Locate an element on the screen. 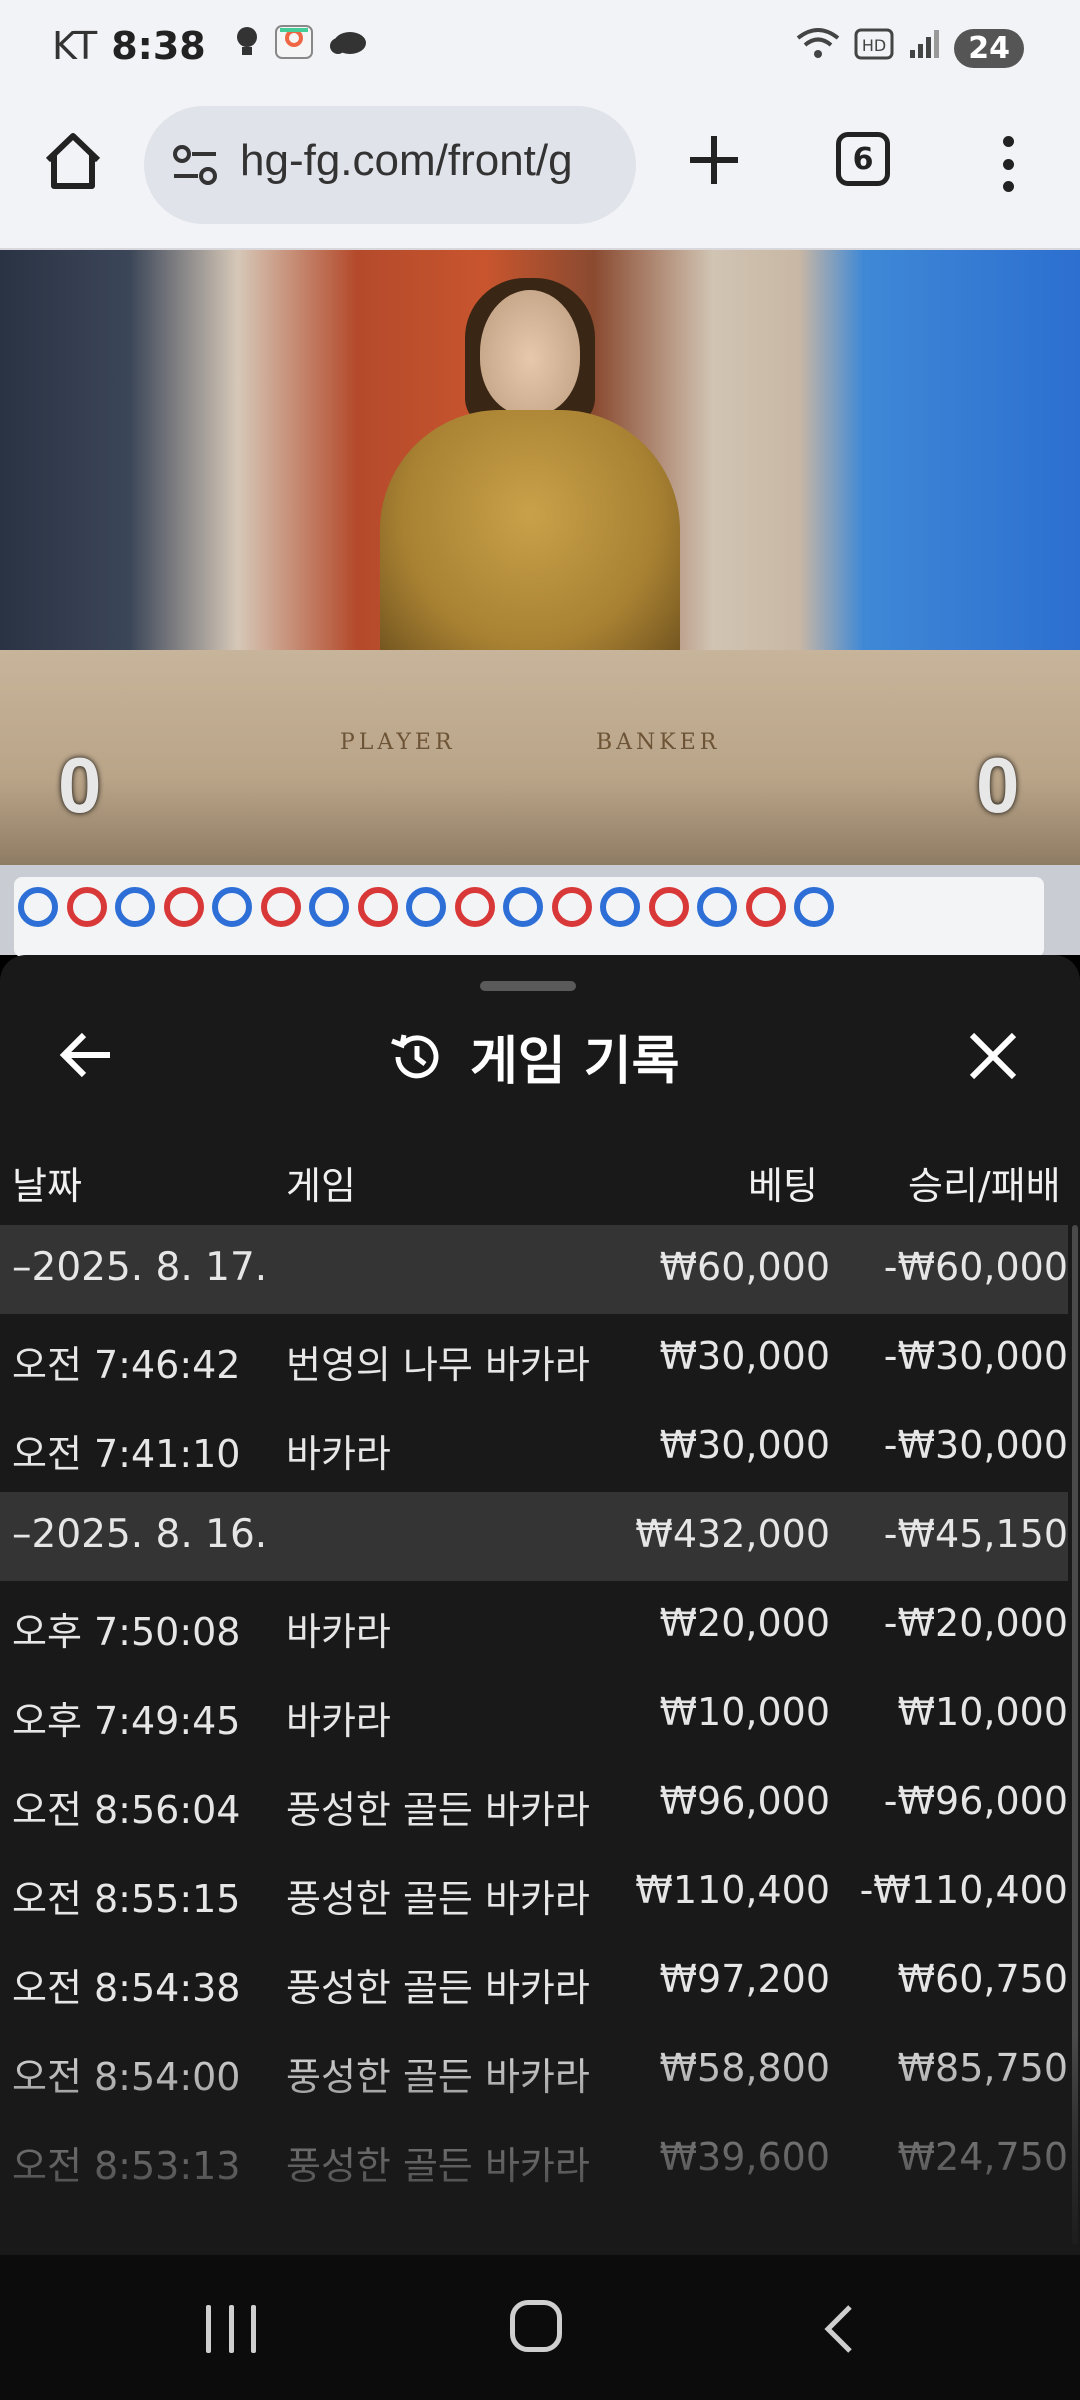 This screenshot has height=2400, width=1080. row-time: 오후 7:49:45 is located at coordinates (126, 1721).